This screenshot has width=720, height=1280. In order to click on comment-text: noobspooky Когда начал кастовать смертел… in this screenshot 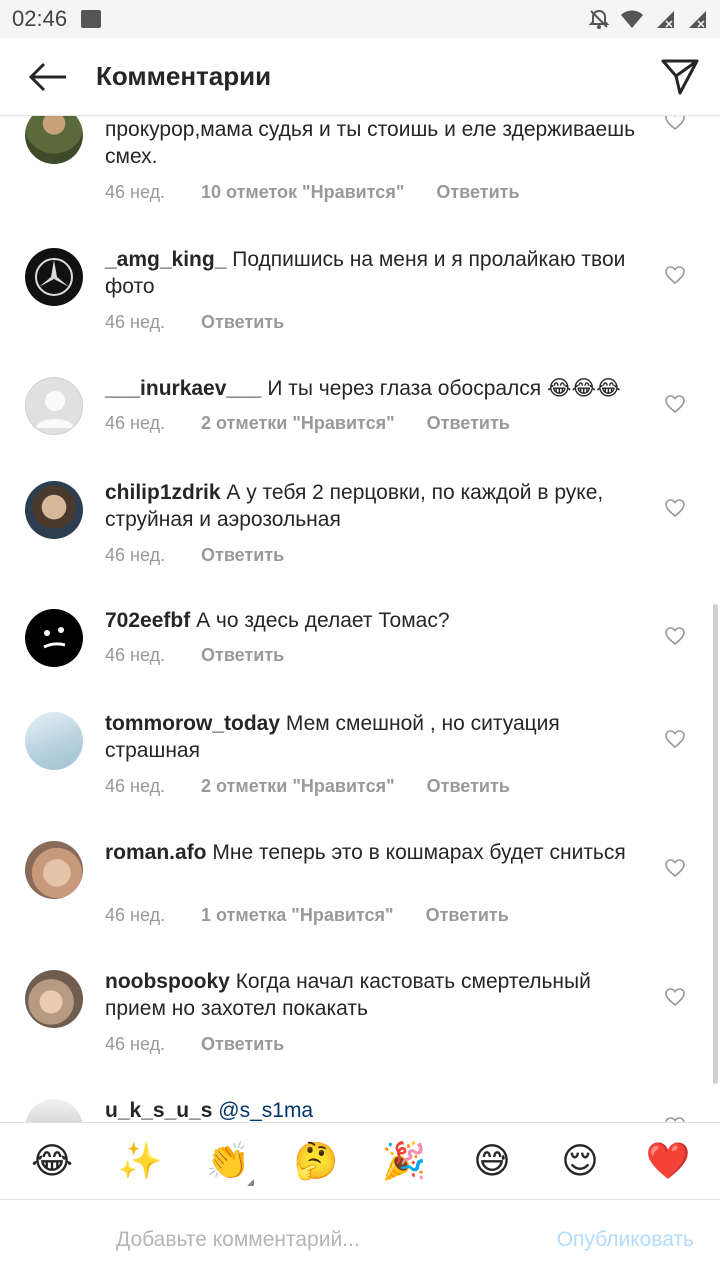, I will do `click(375, 995)`.